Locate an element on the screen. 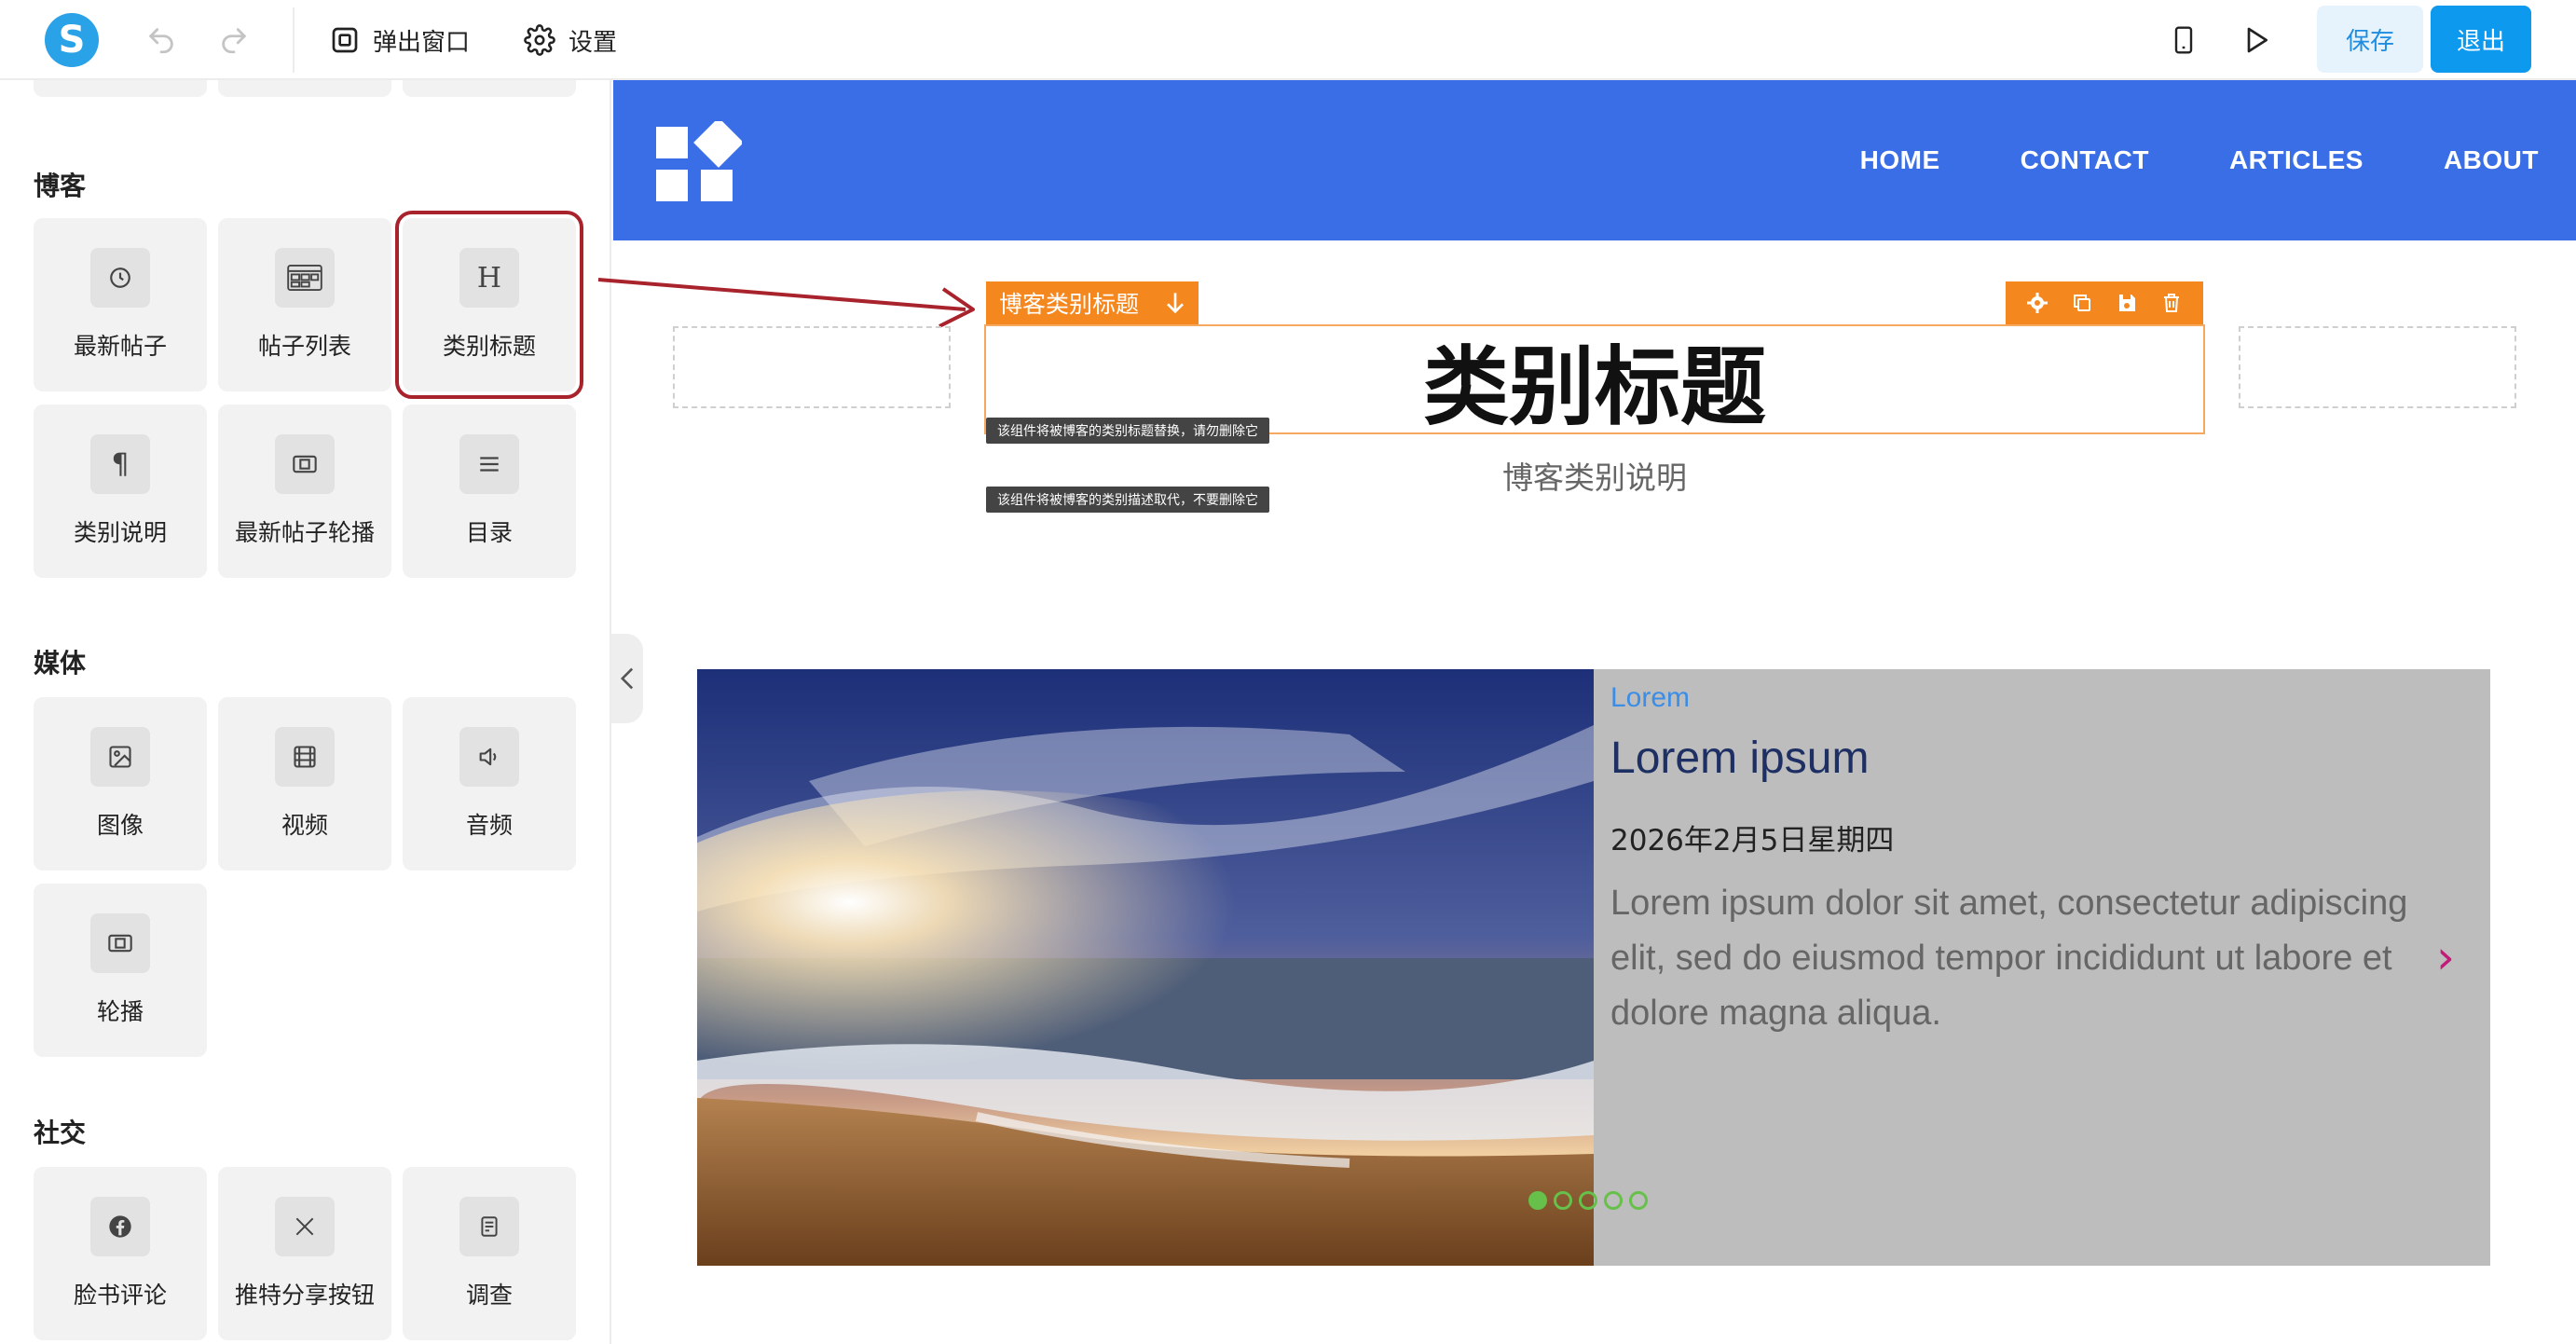 The width and height of the screenshot is (2576, 1344). tile-facebook-comments: 脸书评论 is located at coordinates (120, 1253).